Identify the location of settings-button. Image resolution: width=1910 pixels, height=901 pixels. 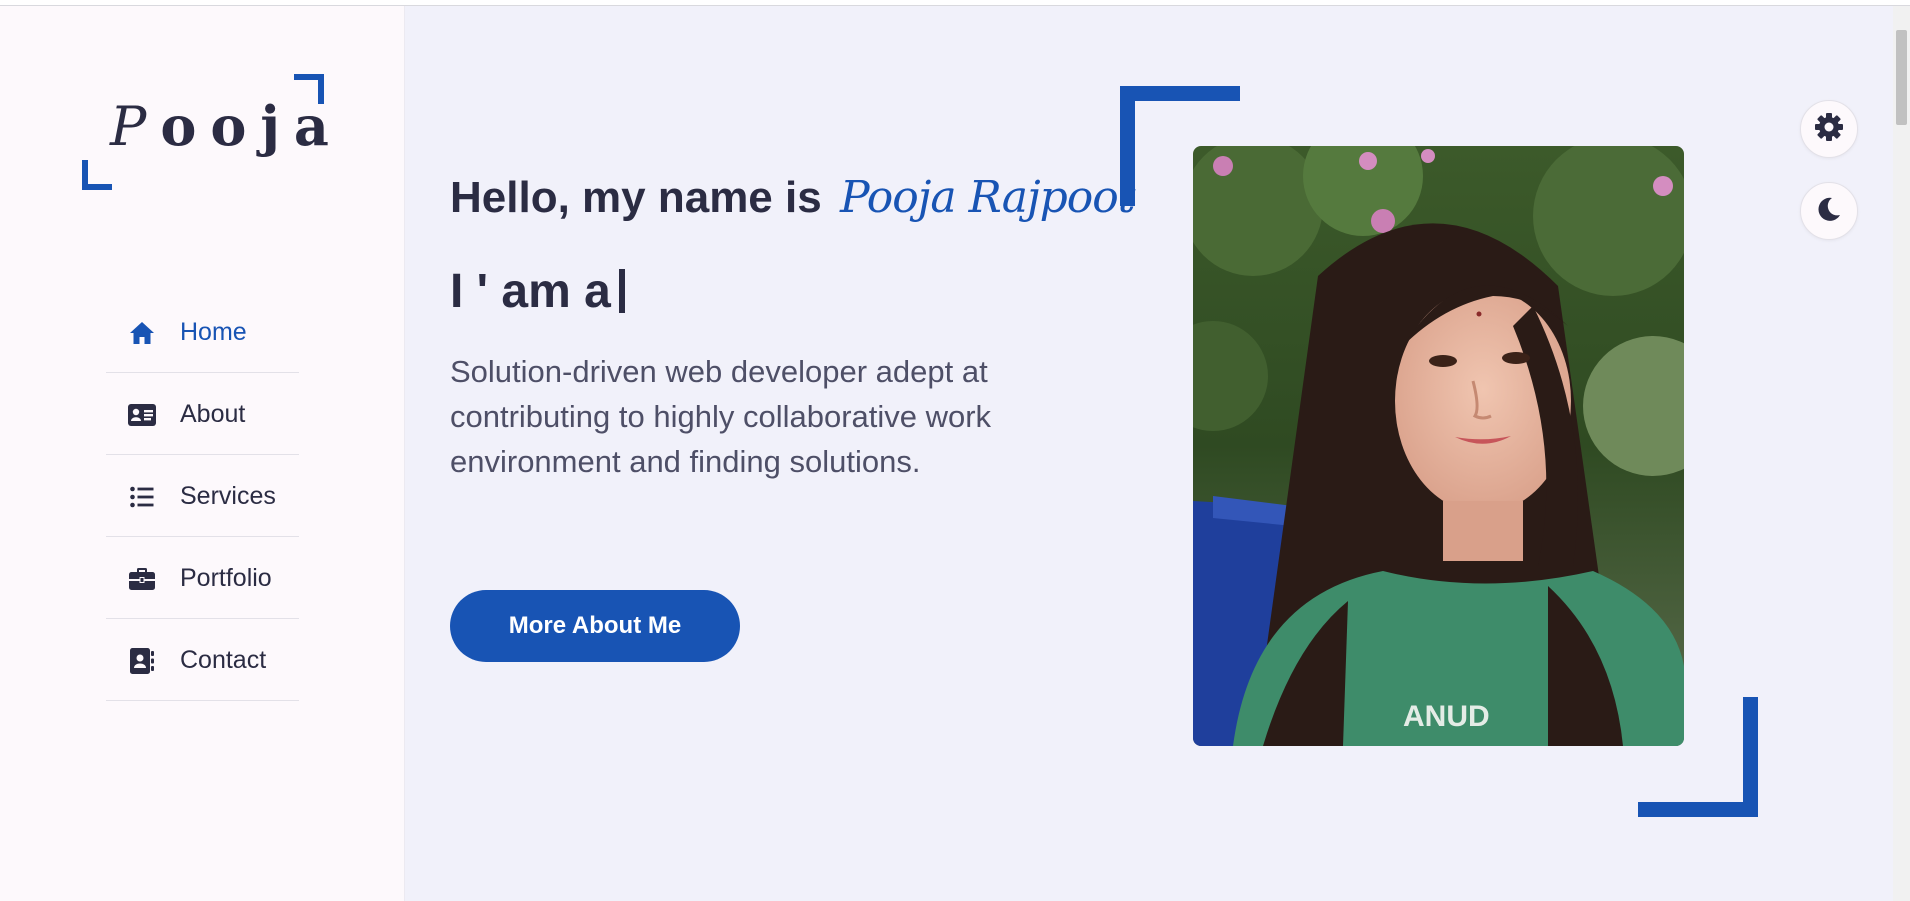
(1829, 129).